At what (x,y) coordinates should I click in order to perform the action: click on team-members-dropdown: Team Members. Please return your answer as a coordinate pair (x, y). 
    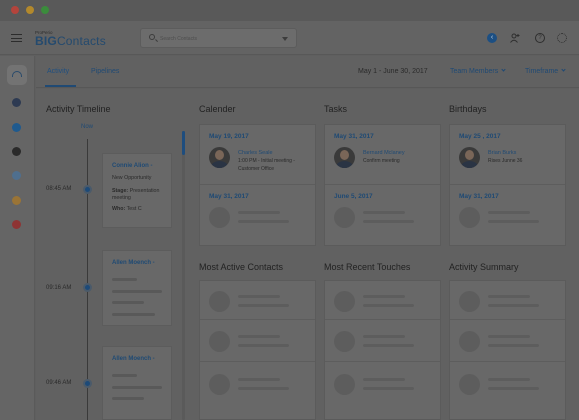
    Looking at the image, I should click on (478, 71).